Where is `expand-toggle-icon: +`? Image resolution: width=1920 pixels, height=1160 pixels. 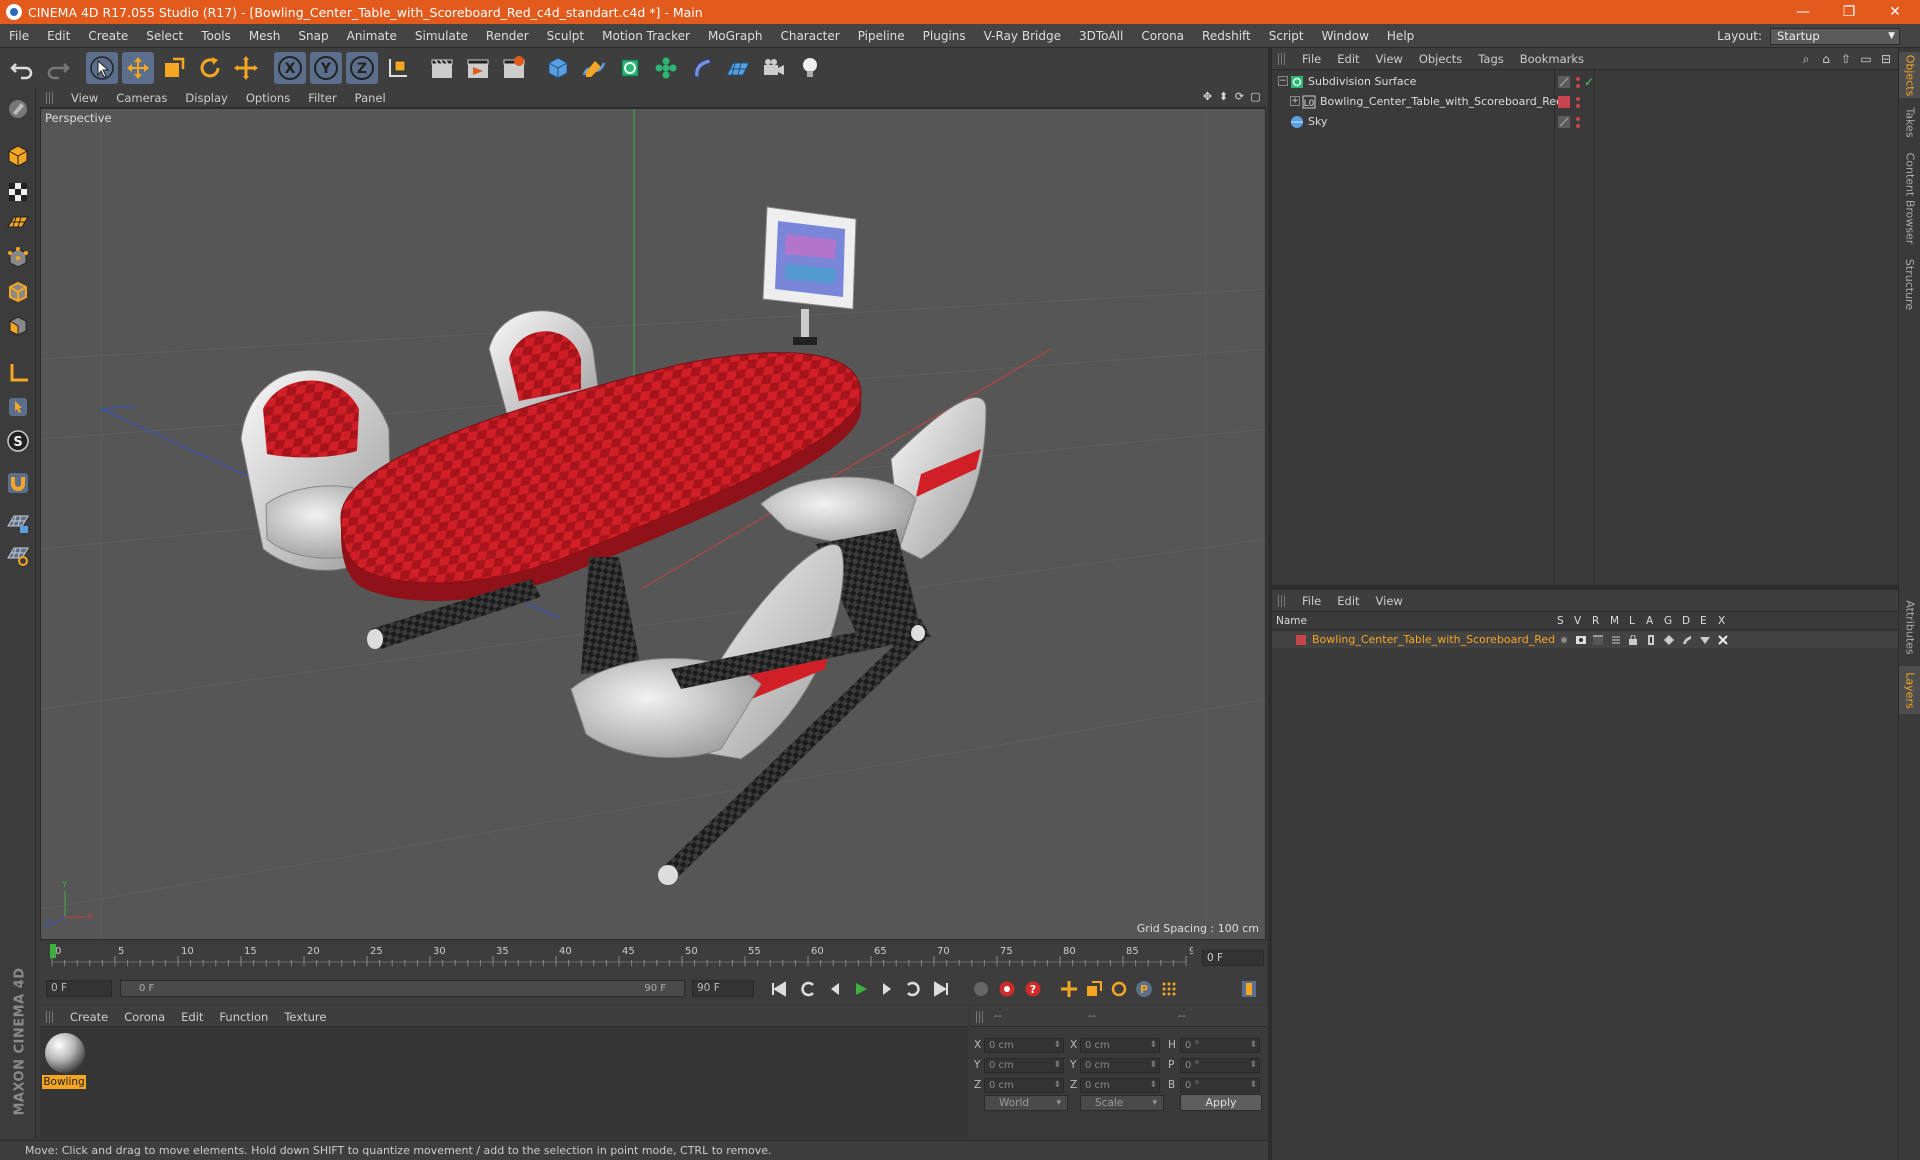 expand-toggle-icon: + is located at coordinates (1295, 101).